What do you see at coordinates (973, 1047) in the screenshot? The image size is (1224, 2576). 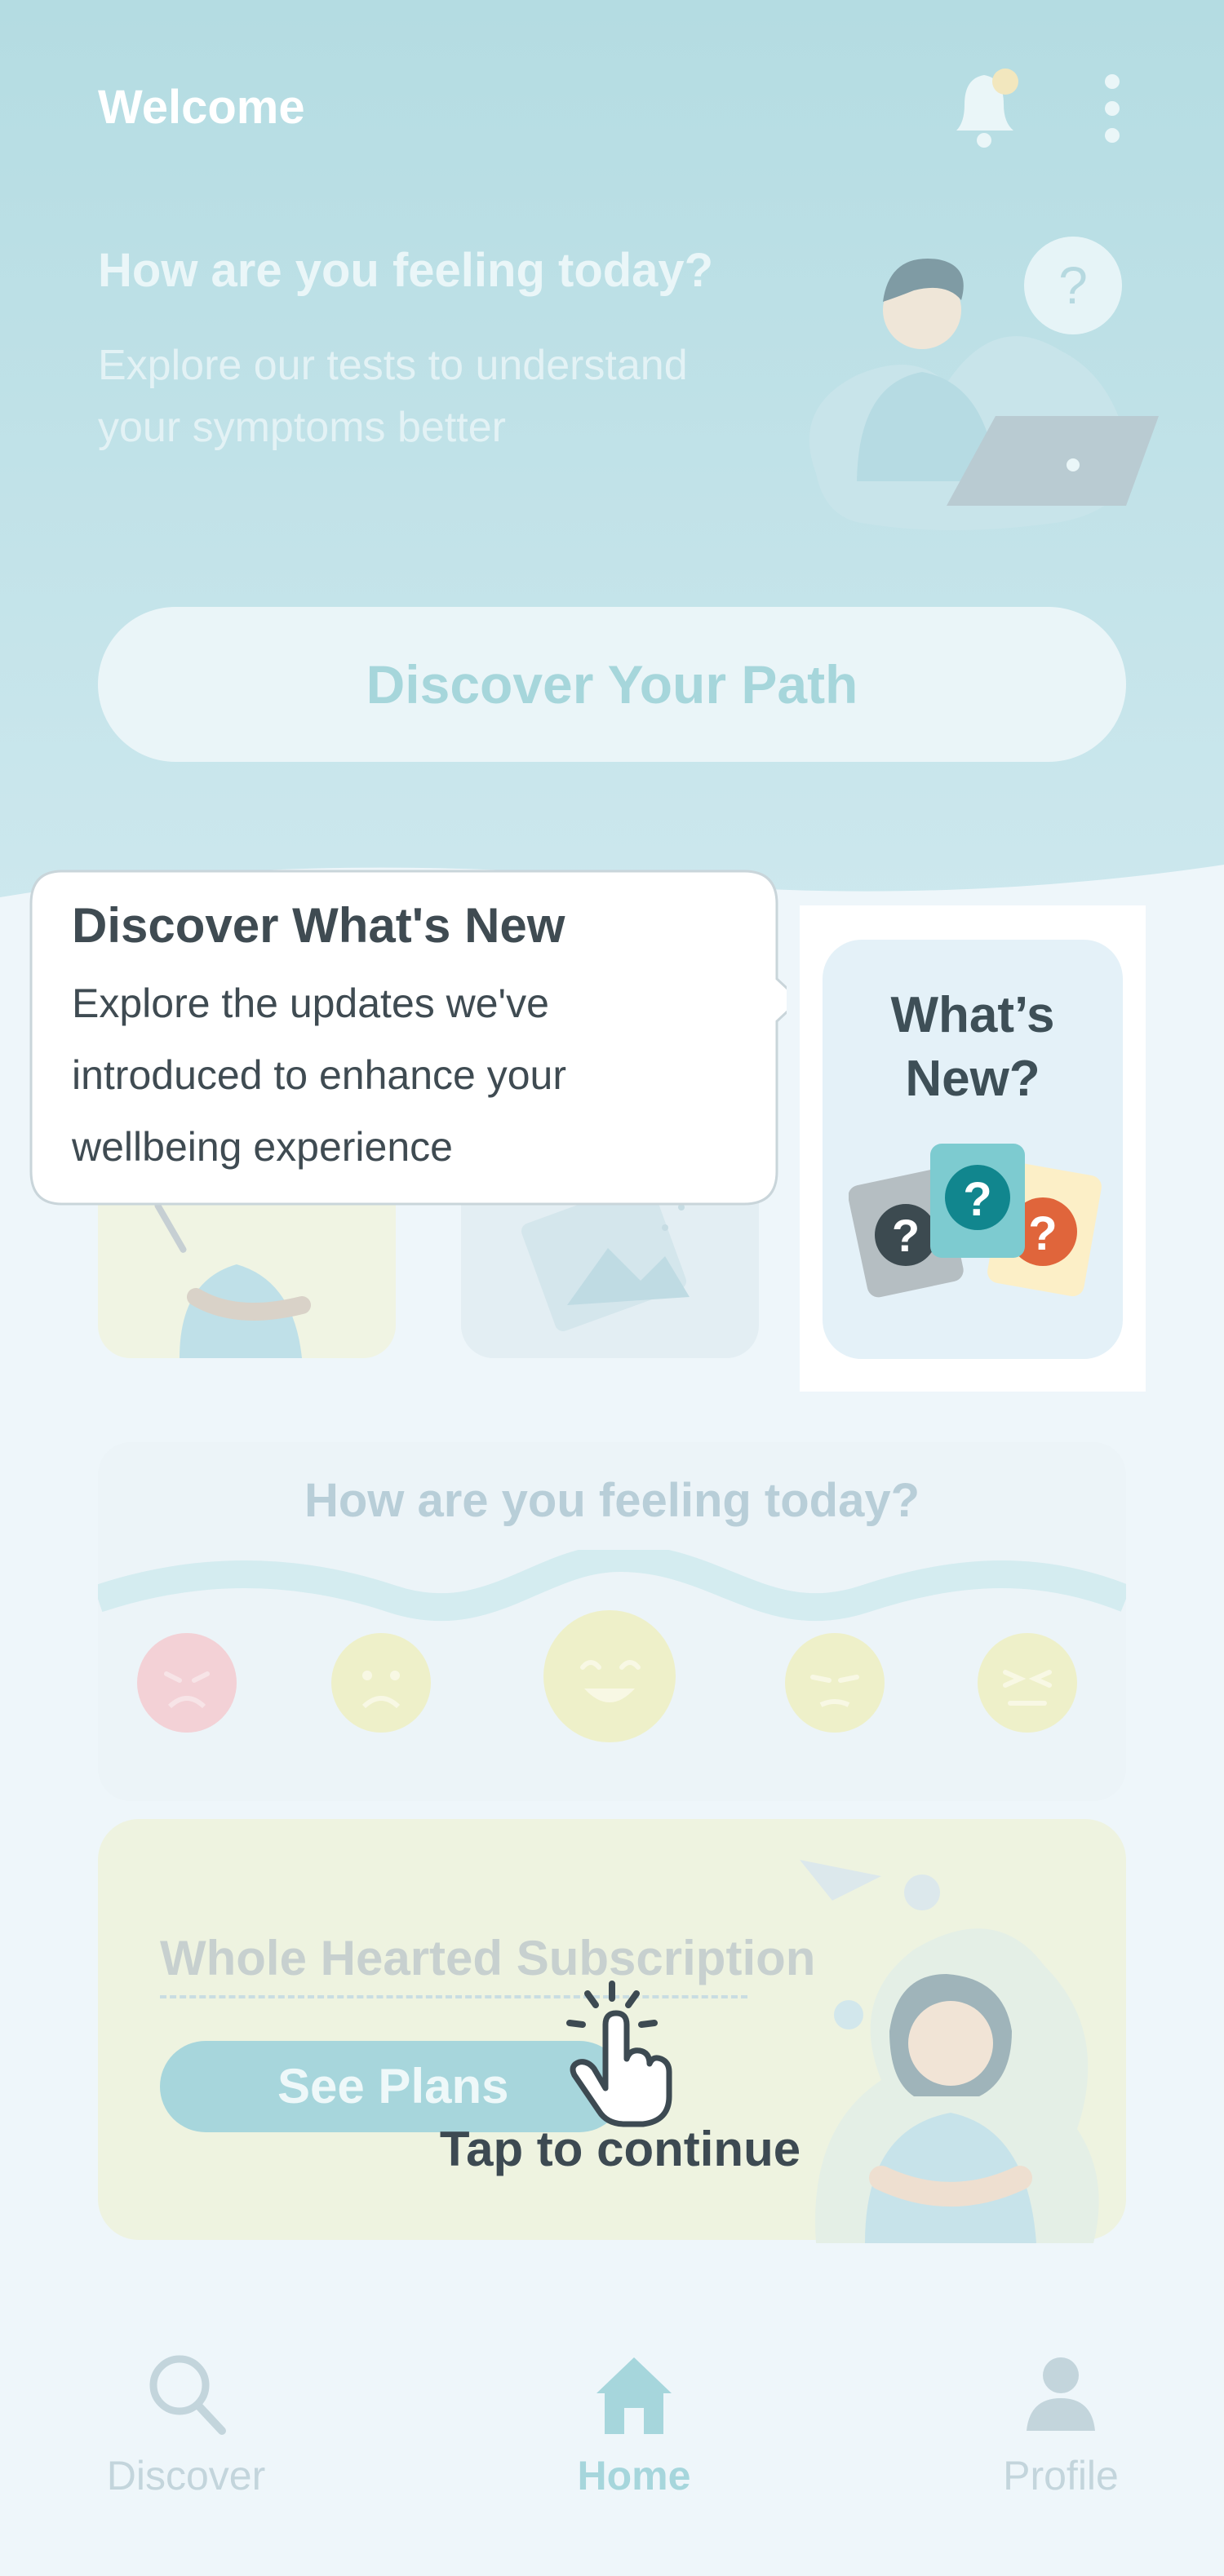 I see `whats-new-title: What’s New?` at bounding box center [973, 1047].